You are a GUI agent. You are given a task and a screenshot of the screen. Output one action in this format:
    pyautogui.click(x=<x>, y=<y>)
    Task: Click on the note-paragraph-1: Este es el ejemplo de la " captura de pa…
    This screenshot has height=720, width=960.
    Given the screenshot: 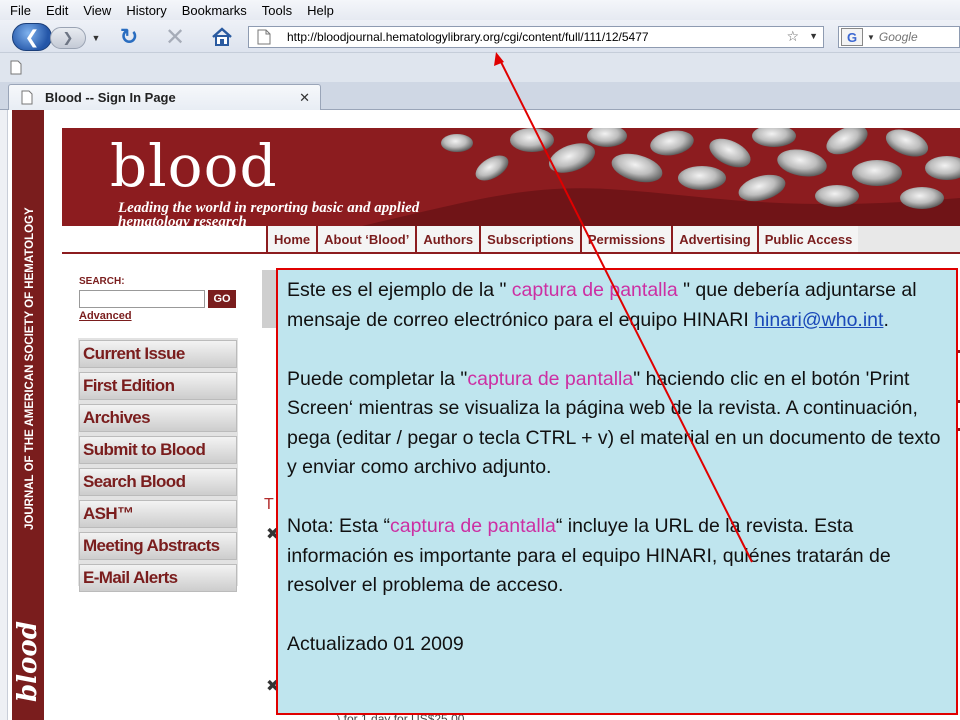 What is the action you would take?
    pyautogui.click(x=616, y=305)
    